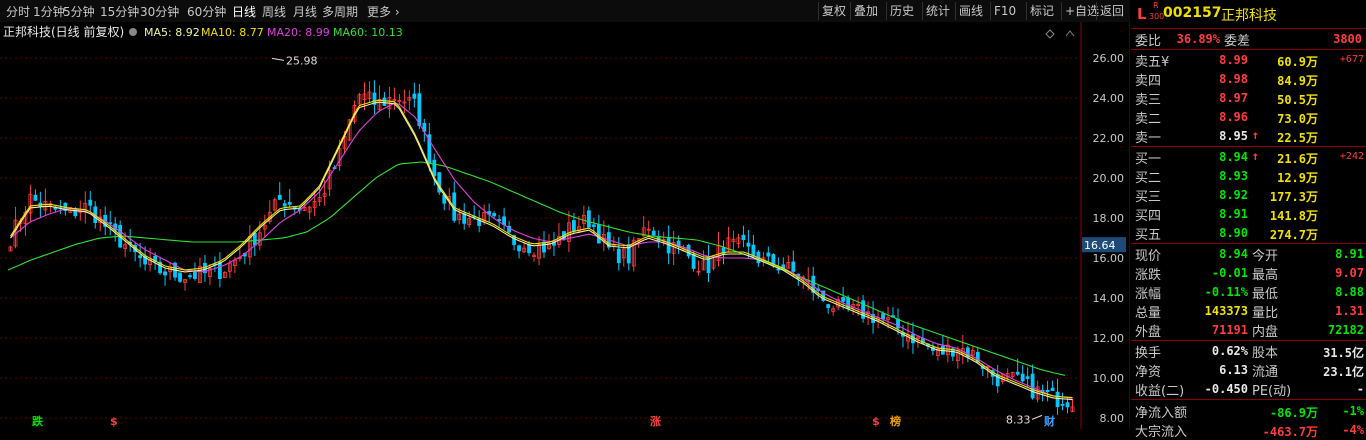 The image size is (1366, 440). Describe the element at coordinates (1148, 235) in the screenshot. I see `buy-level-label: 买五` at that location.